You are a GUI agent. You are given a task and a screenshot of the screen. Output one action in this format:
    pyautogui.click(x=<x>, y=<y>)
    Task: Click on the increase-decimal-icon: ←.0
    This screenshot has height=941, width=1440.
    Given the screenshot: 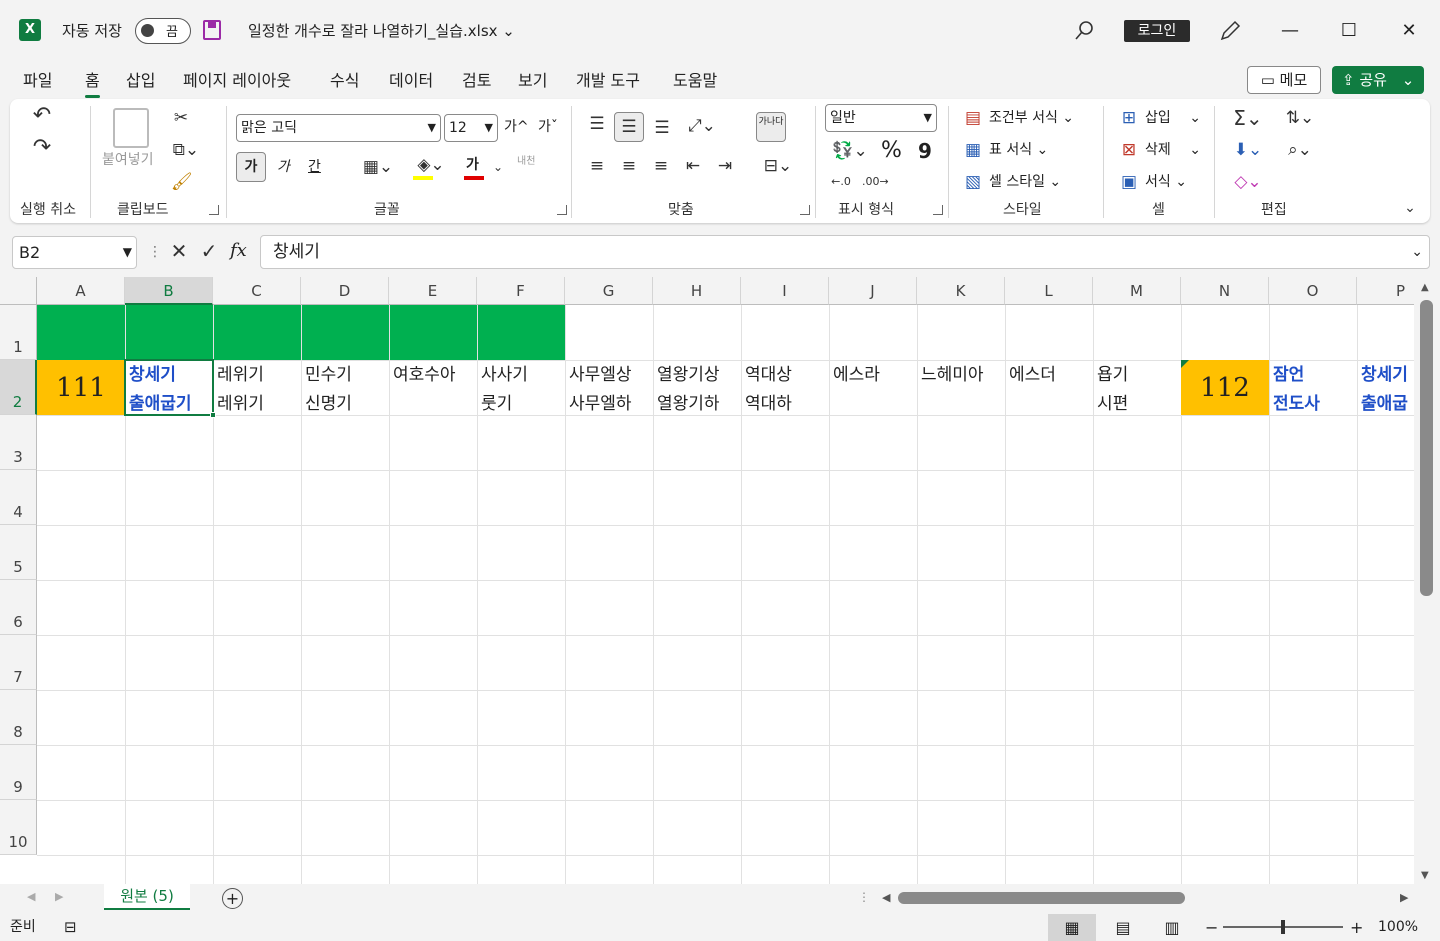 What is the action you would take?
    pyautogui.click(x=841, y=182)
    